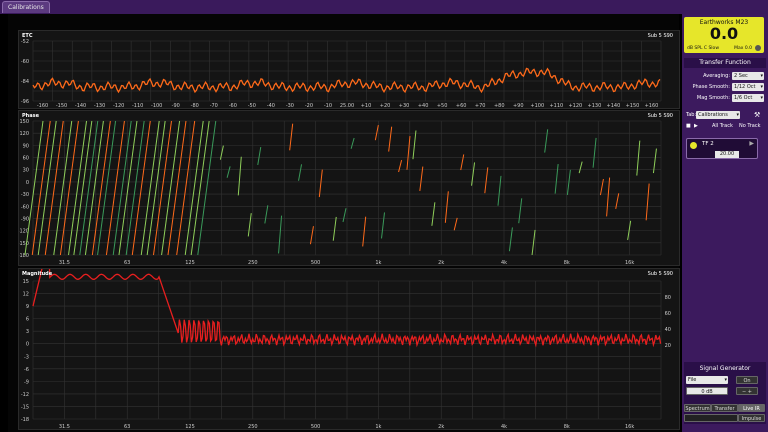  What do you see at coordinates (26, 7) in the screenshot?
I see `tab-calibrations: Calibrations` at bounding box center [26, 7].